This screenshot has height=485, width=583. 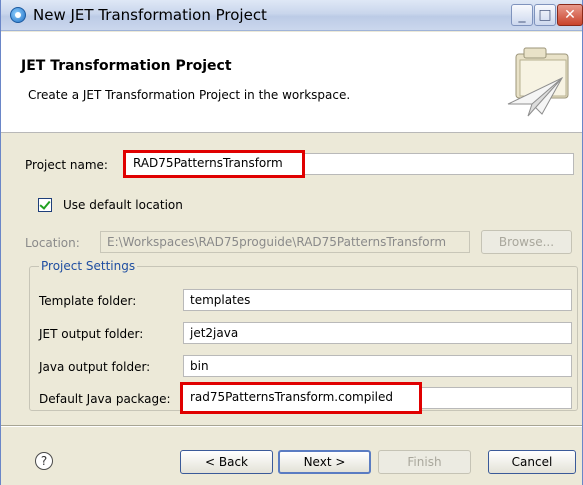 What do you see at coordinates (105, 399) in the screenshot?
I see `default-java-package-label: Default Java package:` at bounding box center [105, 399].